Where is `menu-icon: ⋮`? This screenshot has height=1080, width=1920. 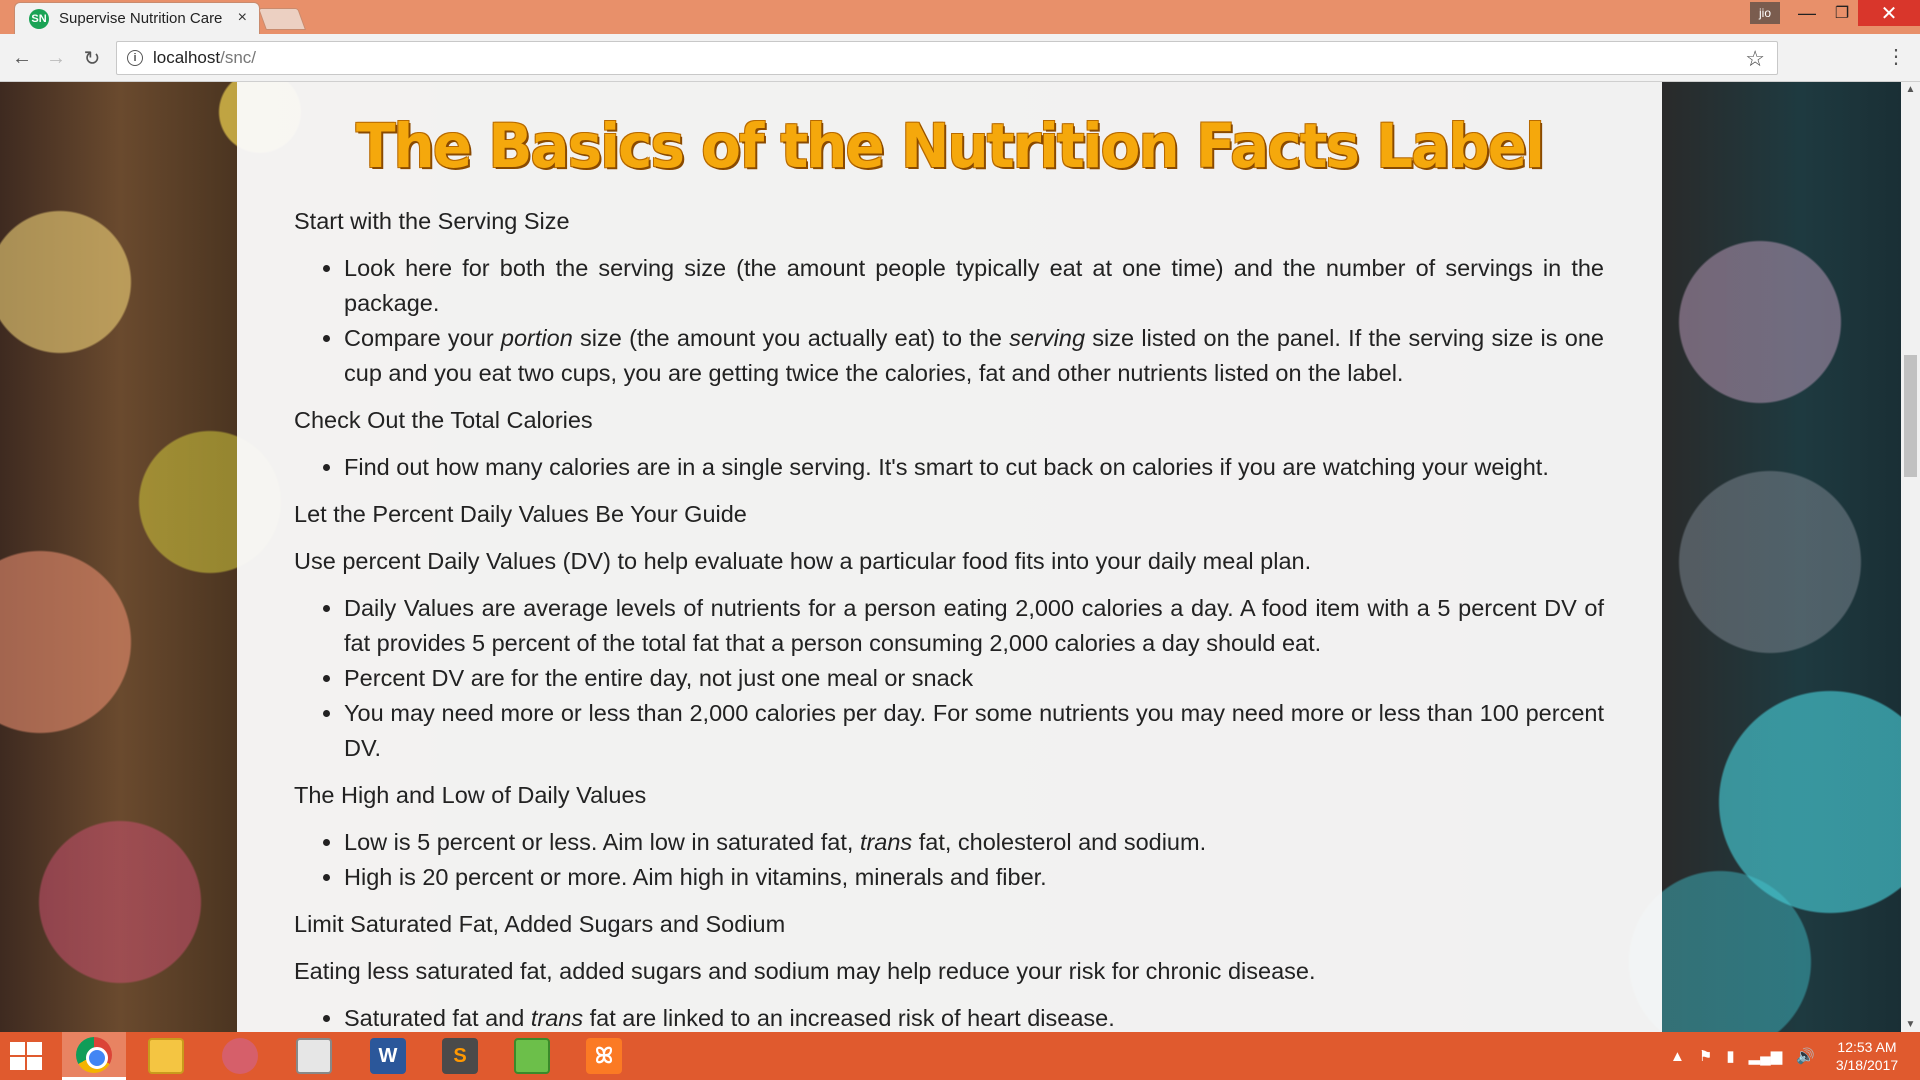 menu-icon: ⋮ is located at coordinates (1896, 56).